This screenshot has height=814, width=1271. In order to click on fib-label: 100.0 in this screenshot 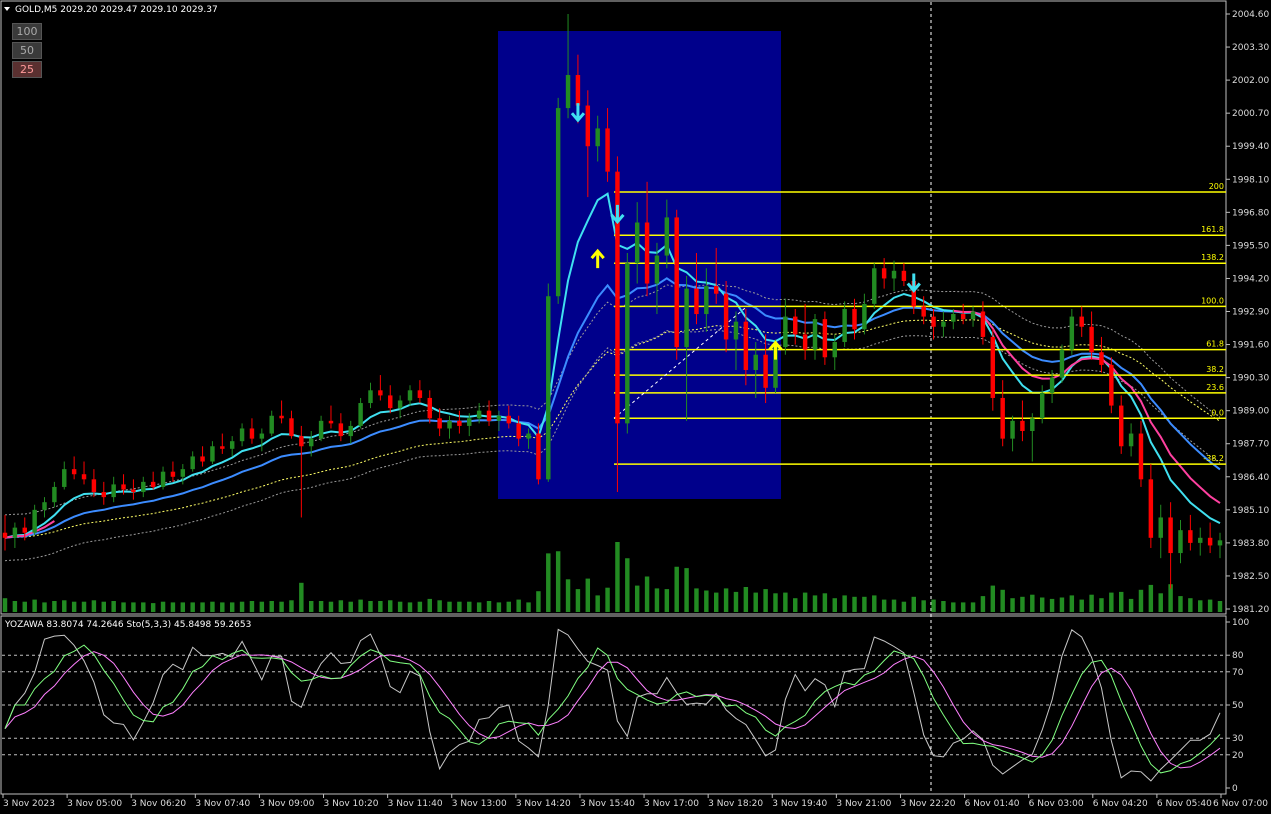, I will do `click(1212, 300)`.